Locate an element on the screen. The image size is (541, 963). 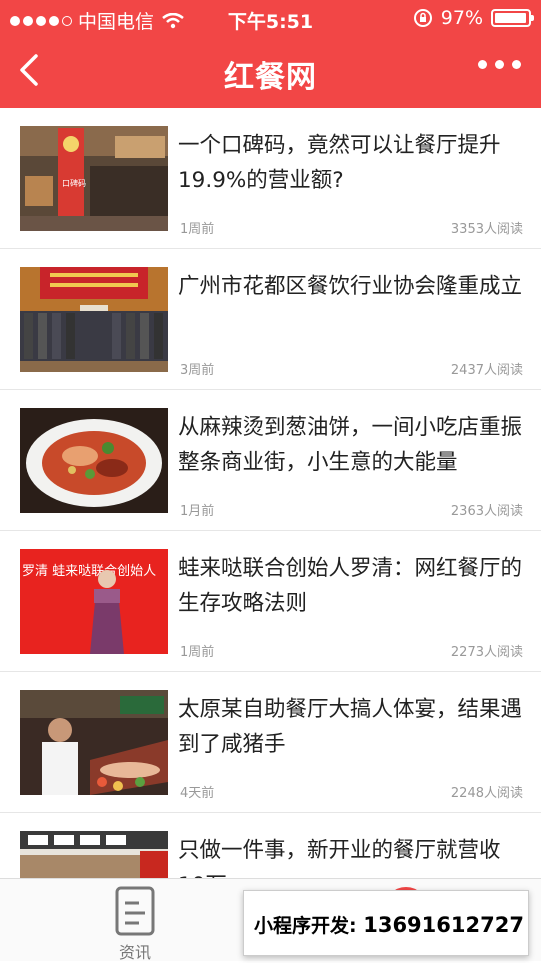
article-time: 4天前 is located at coordinates (197, 793).